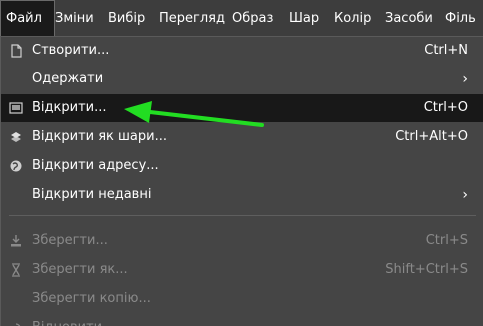 This screenshot has width=483, height=326. What do you see at coordinates (242, 51) in the screenshot?
I see `menu-item-new: Створити... Ctrl+N` at bounding box center [242, 51].